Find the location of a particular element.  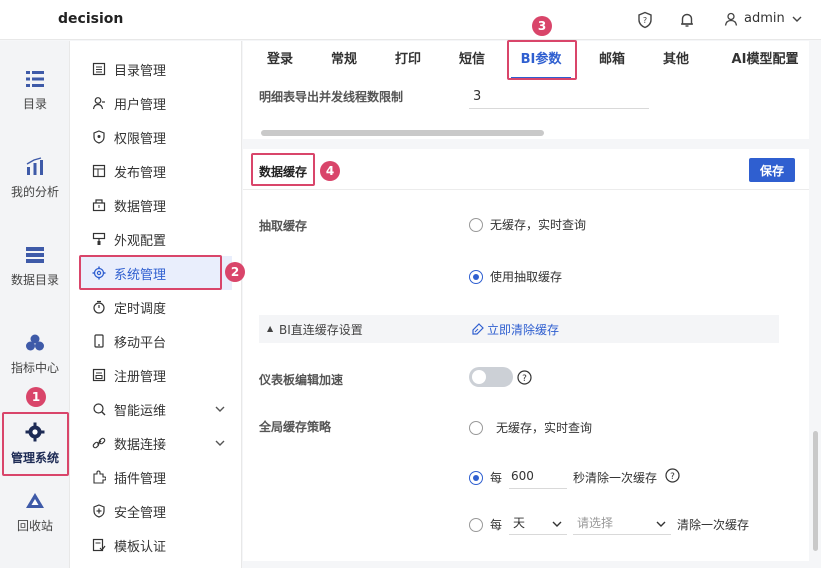

bell-icon is located at coordinates (687, 20).